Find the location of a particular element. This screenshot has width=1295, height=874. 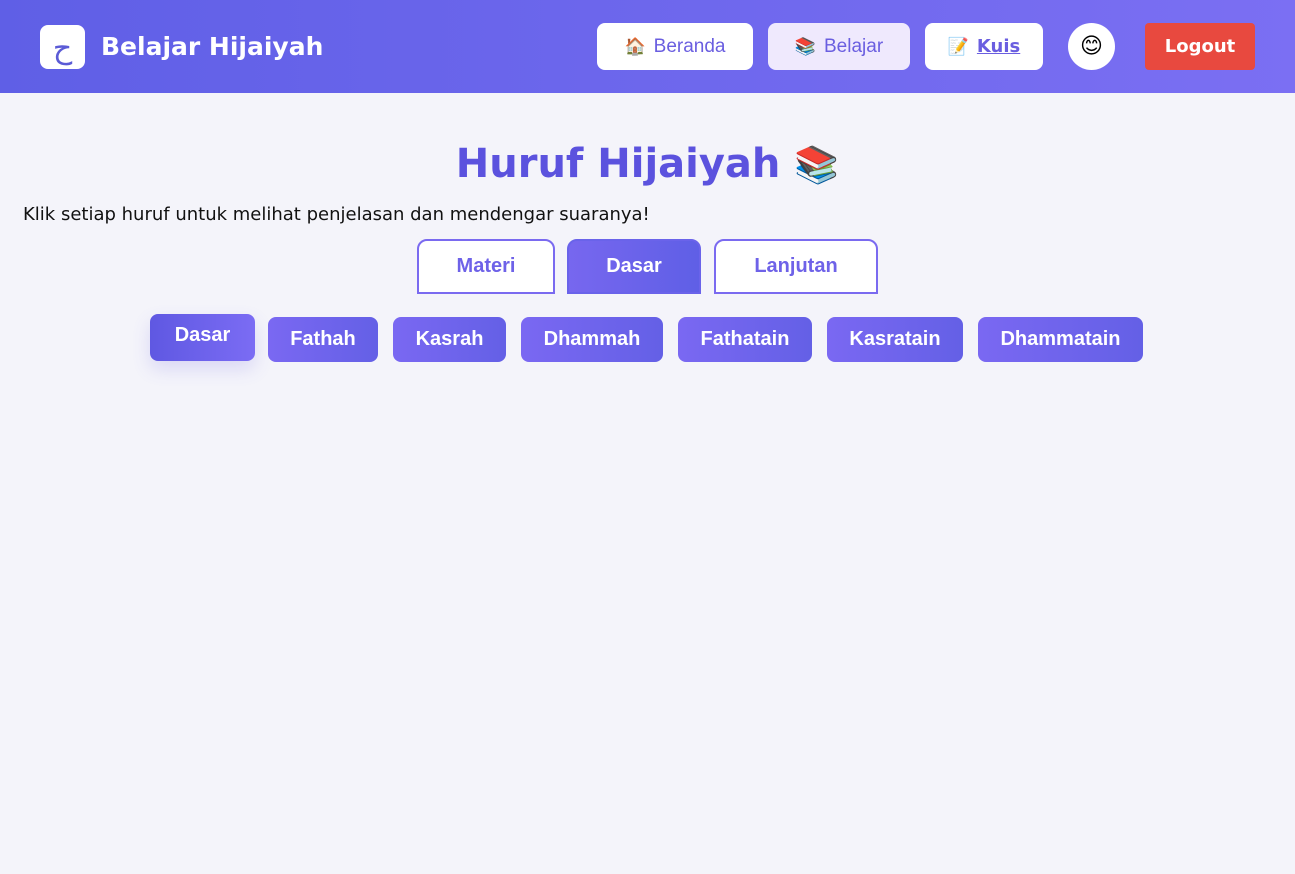

logout-button: Logout is located at coordinates (1200, 46).